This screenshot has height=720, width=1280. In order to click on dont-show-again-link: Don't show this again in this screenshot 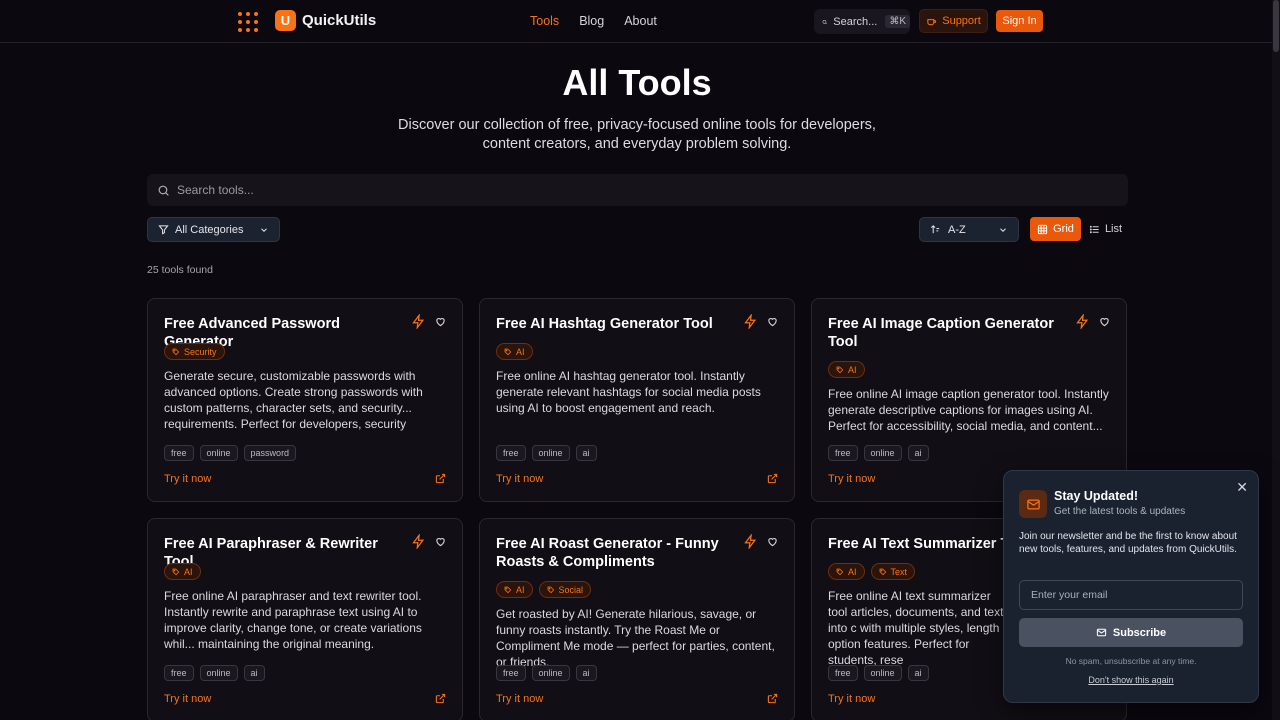, I will do `click(1131, 680)`.